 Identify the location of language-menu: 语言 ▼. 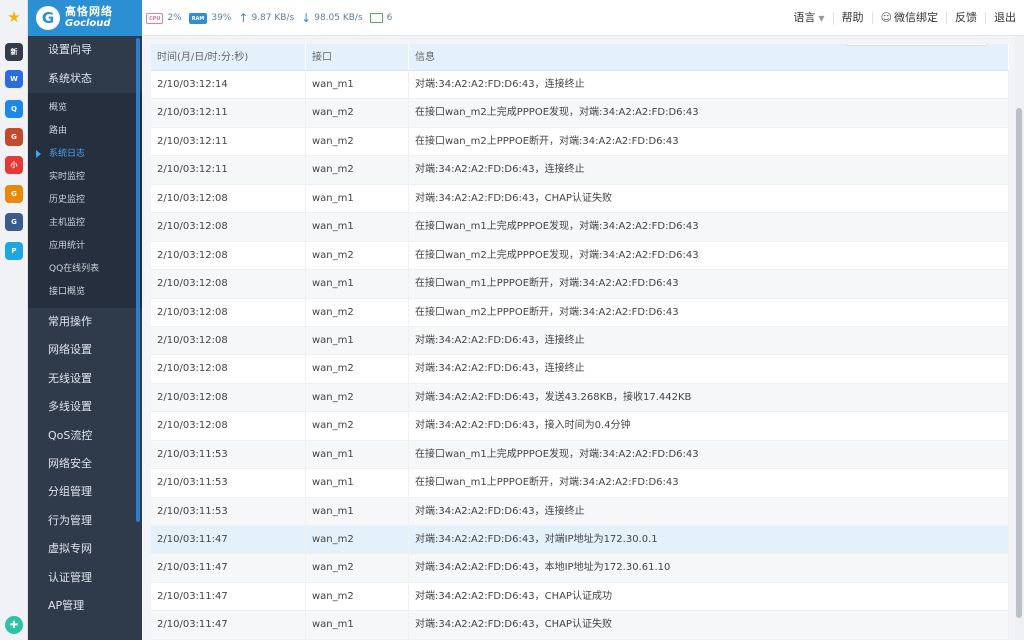
(809, 17).